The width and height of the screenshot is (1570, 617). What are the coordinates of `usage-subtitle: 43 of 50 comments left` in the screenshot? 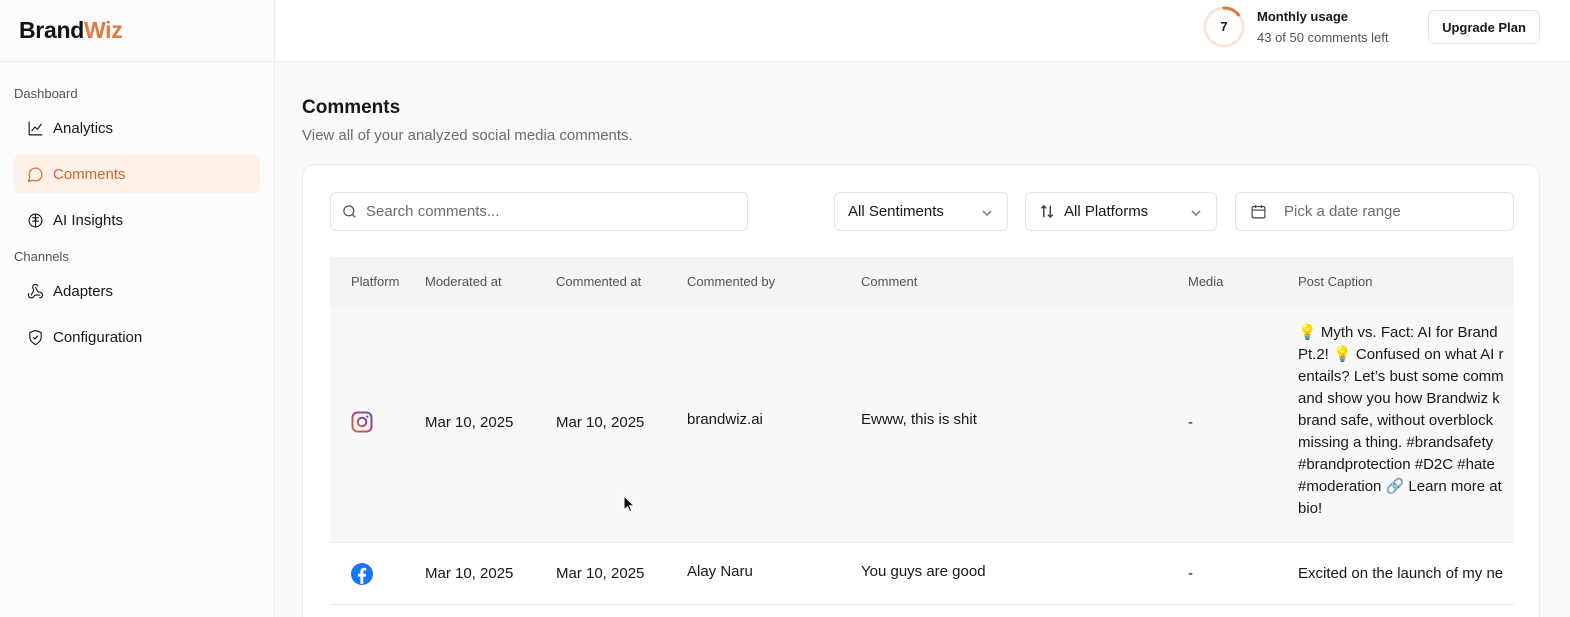 It's located at (1323, 37).